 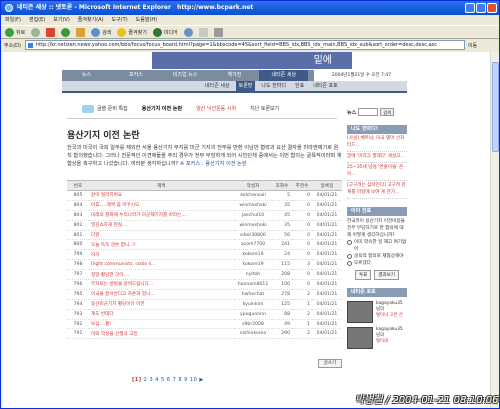 I want to click on vote-button: 투표, so click(x=363, y=275).